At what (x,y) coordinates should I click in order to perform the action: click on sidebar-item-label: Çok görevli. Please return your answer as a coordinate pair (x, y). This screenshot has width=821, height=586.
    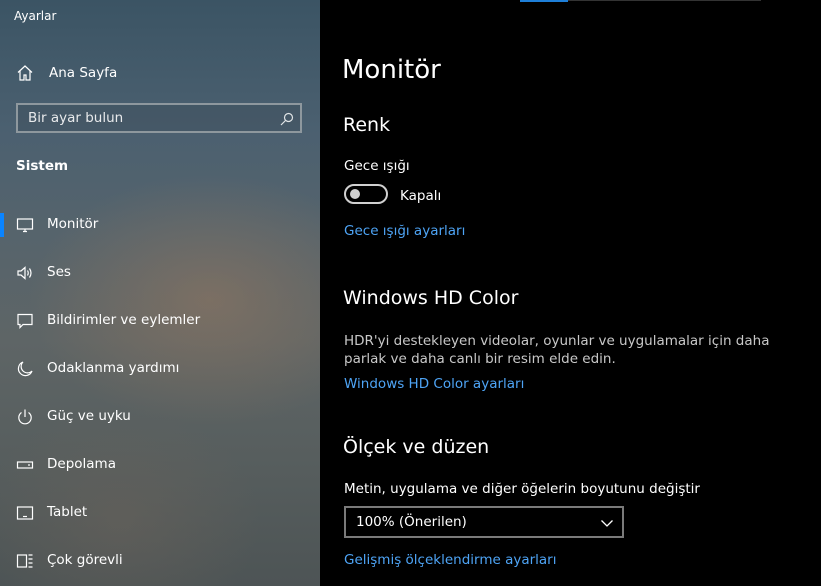
    Looking at the image, I should click on (85, 560).